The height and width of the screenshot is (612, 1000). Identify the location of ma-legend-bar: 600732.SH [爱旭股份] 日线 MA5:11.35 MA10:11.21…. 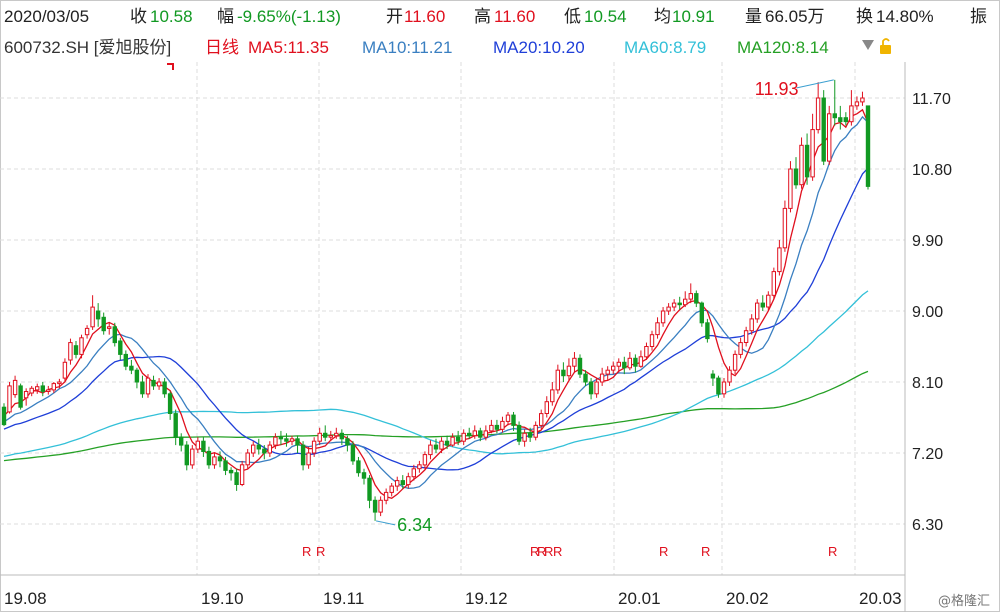
(500, 48).